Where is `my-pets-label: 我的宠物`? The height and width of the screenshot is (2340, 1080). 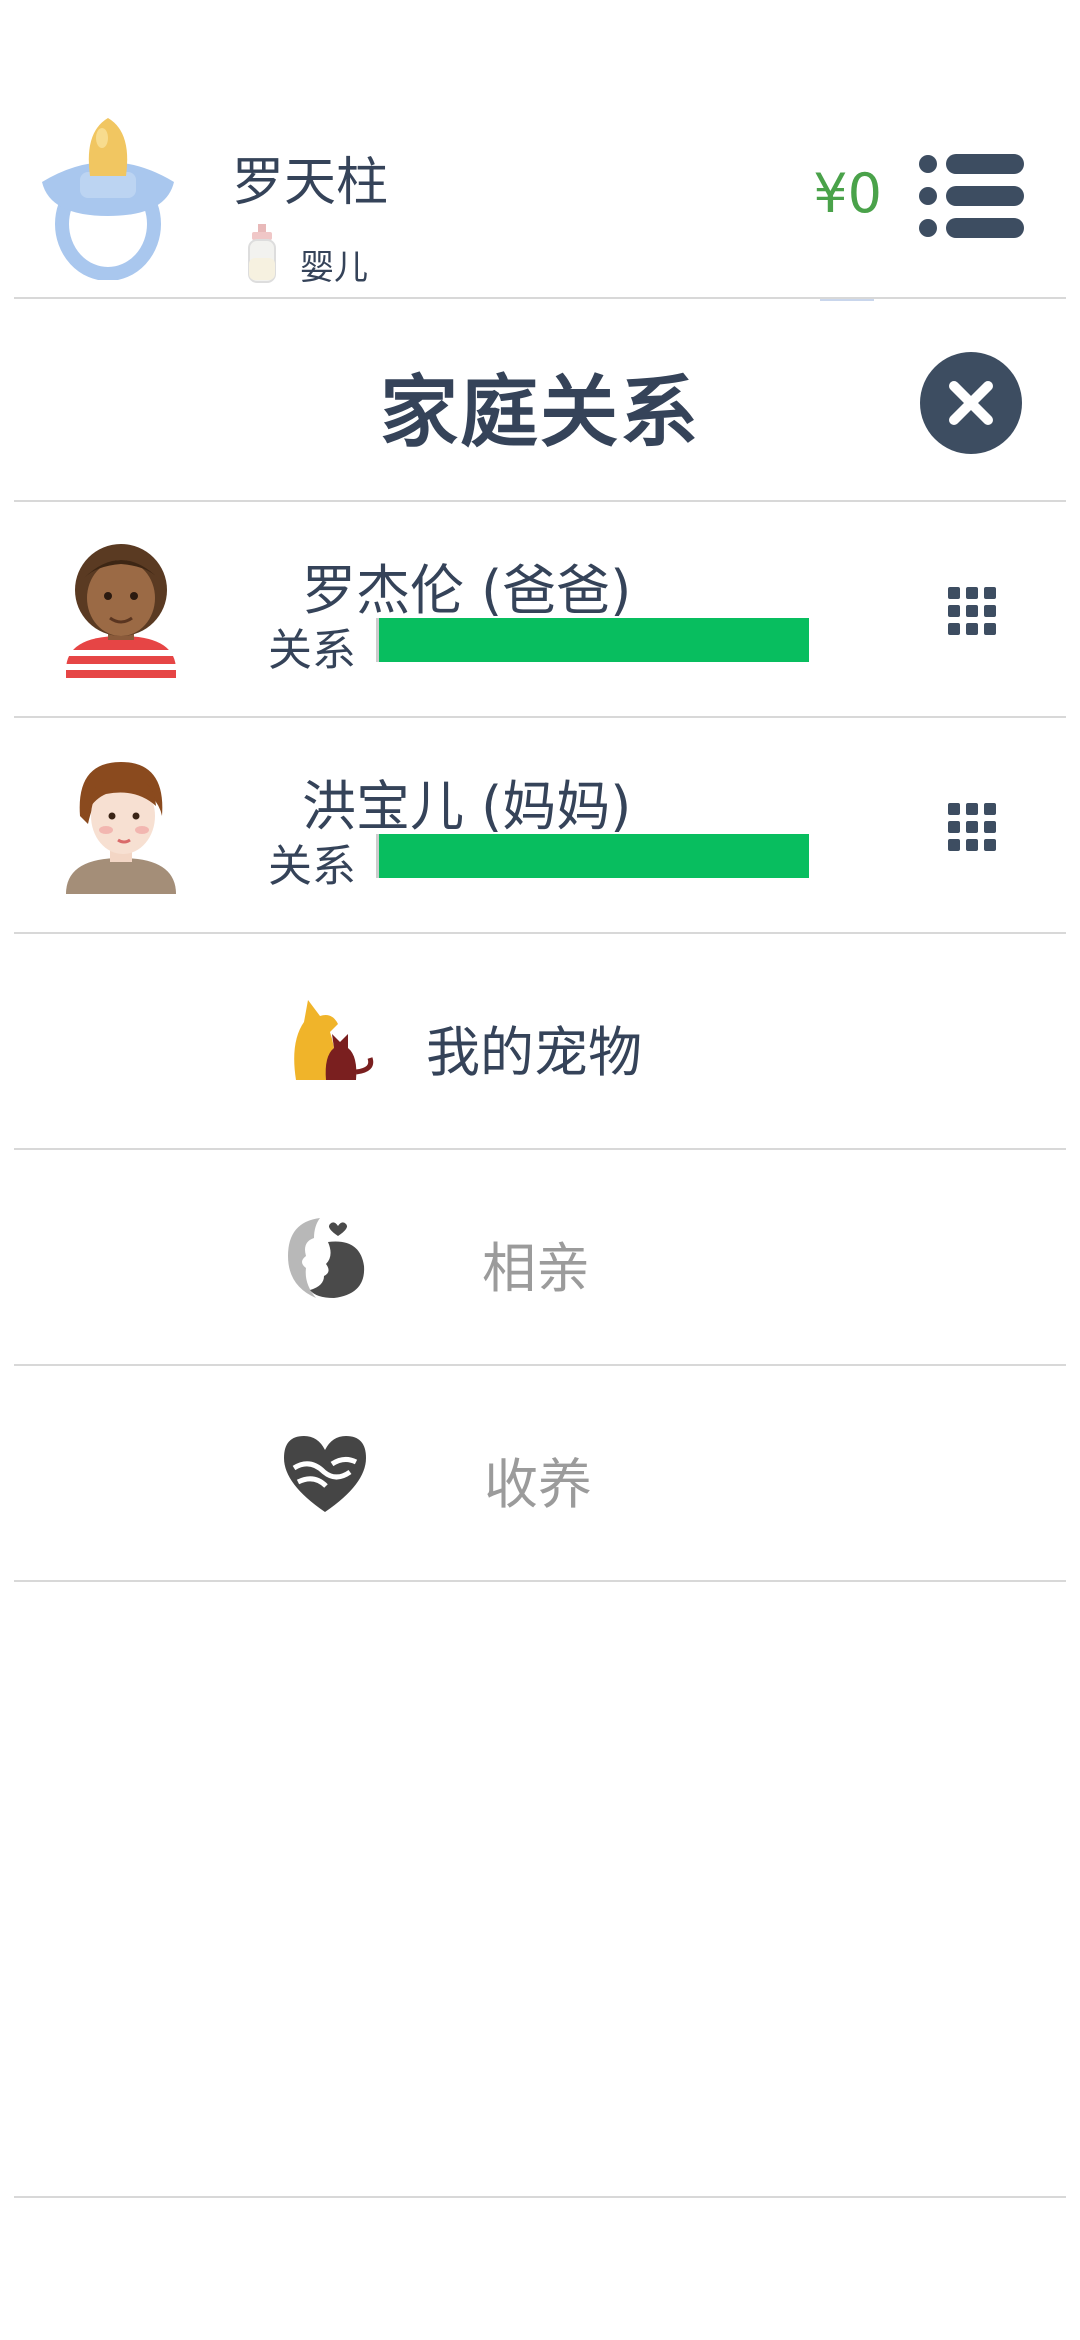
my-pets-label: 我的宠物 is located at coordinates (534, 1052).